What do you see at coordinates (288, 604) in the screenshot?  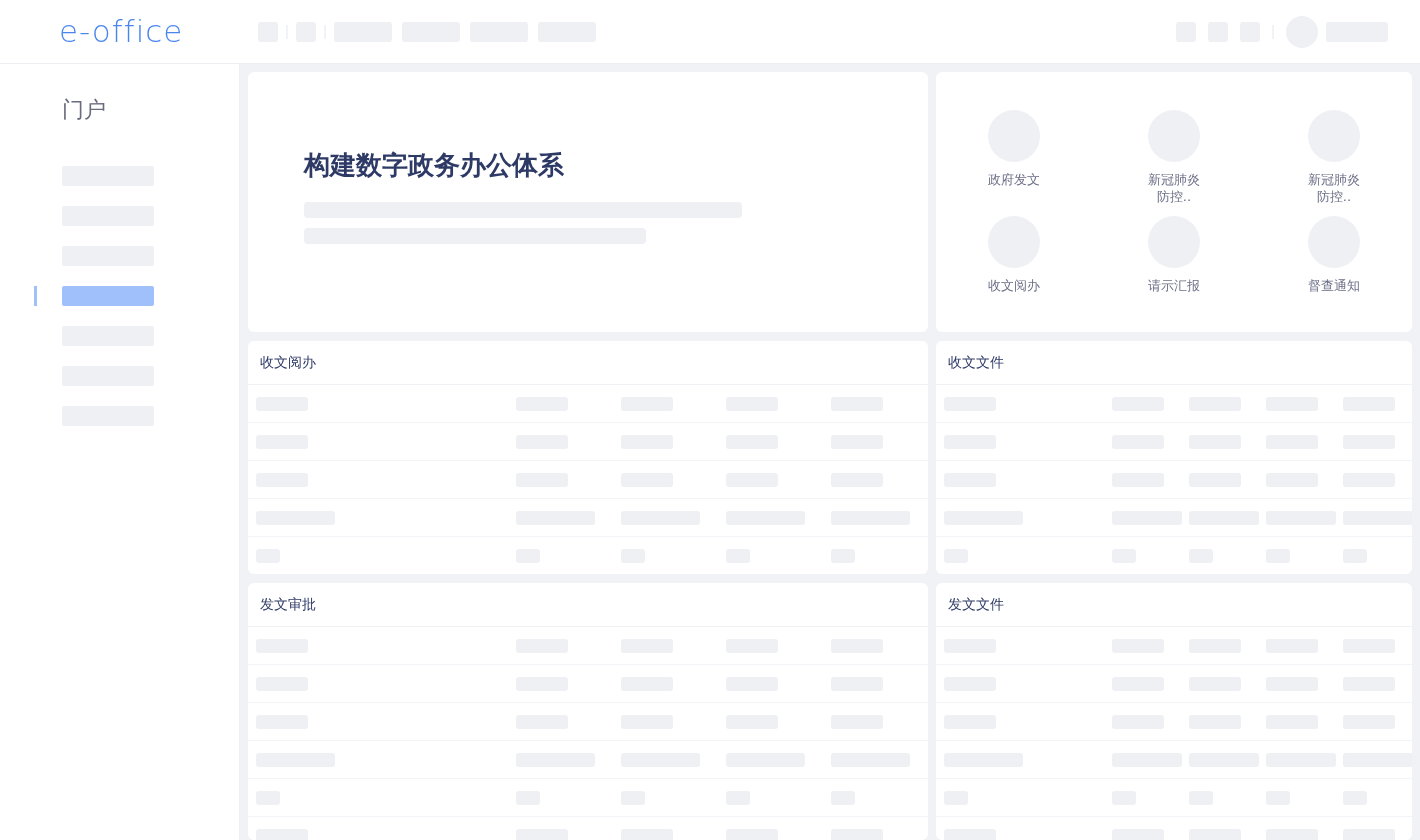 I see `panel-title: 发文审批` at bounding box center [288, 604].